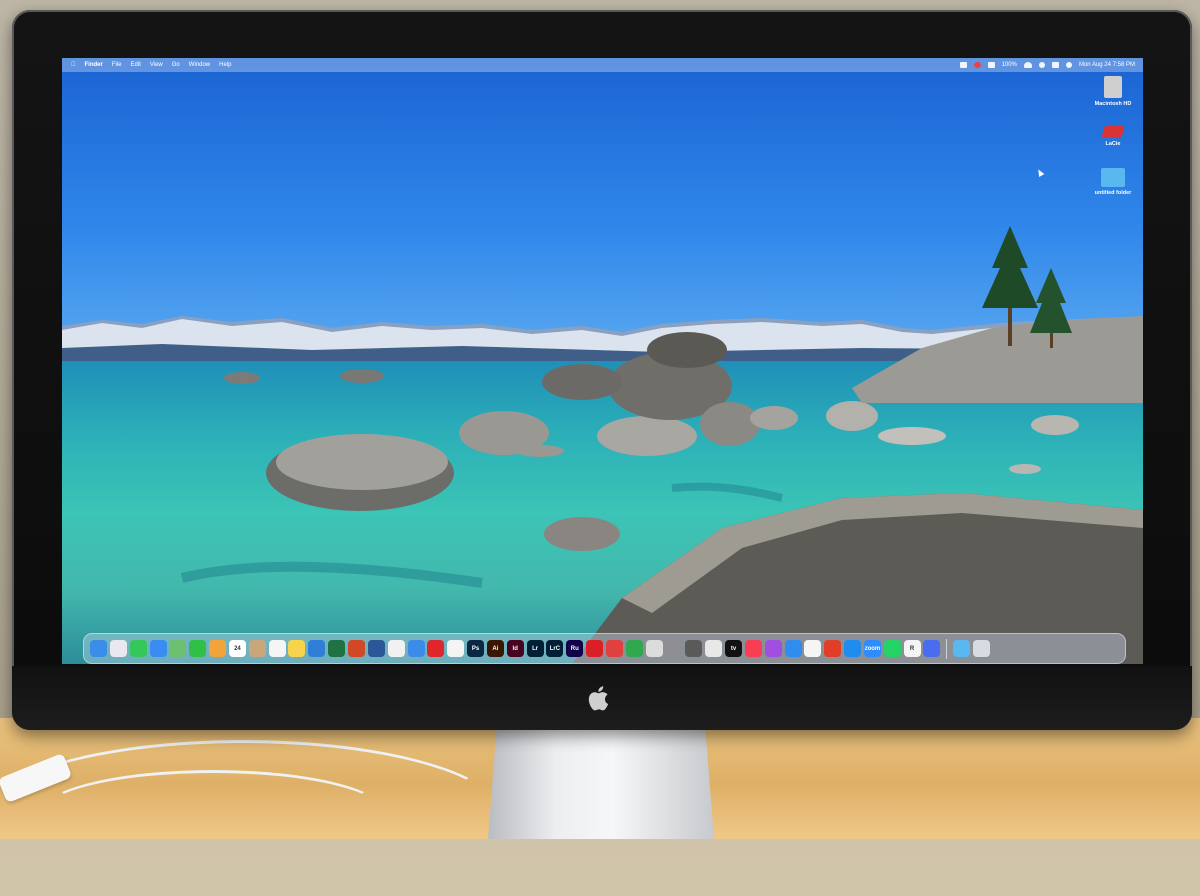  Describe the element at coordinates (1055, 65) in the screenshot. I see `control-center-icon` at that location.